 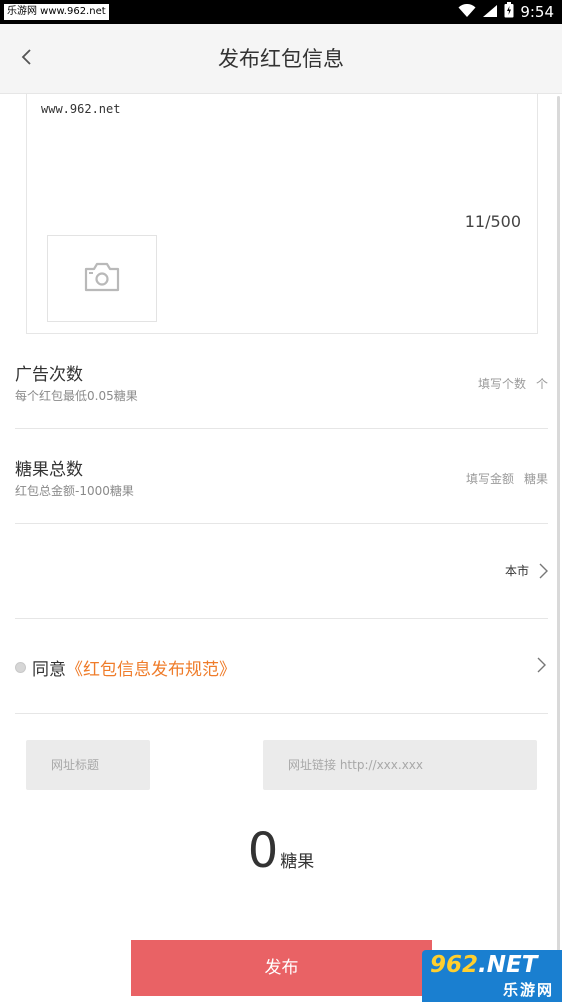 What do you see at coordinates (490, 479) in the screenshot?
I see `candy-total-input: 填写金额` at bounding box center [490, 479].